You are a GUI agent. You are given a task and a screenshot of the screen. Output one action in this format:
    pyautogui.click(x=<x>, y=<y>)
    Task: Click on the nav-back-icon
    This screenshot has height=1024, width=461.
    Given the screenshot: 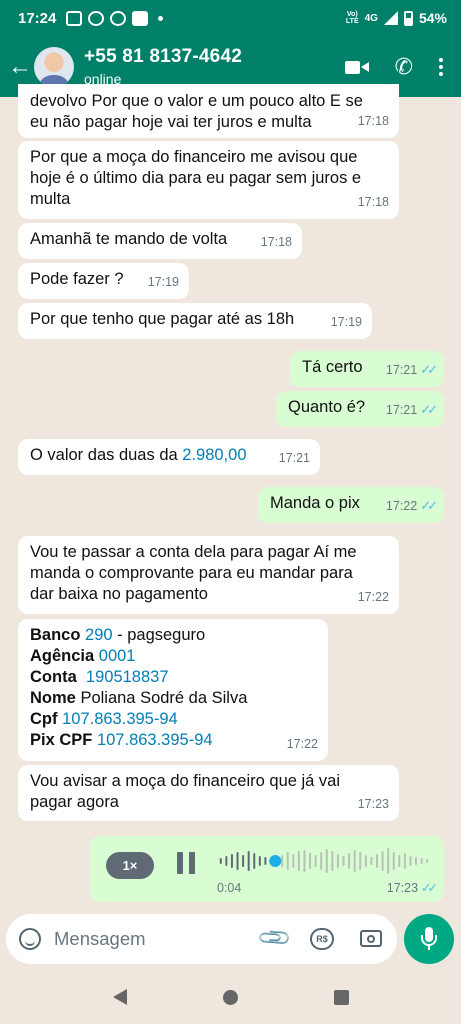 What is the action you would take?
    pyautogui.click(x=119, y=997)
    